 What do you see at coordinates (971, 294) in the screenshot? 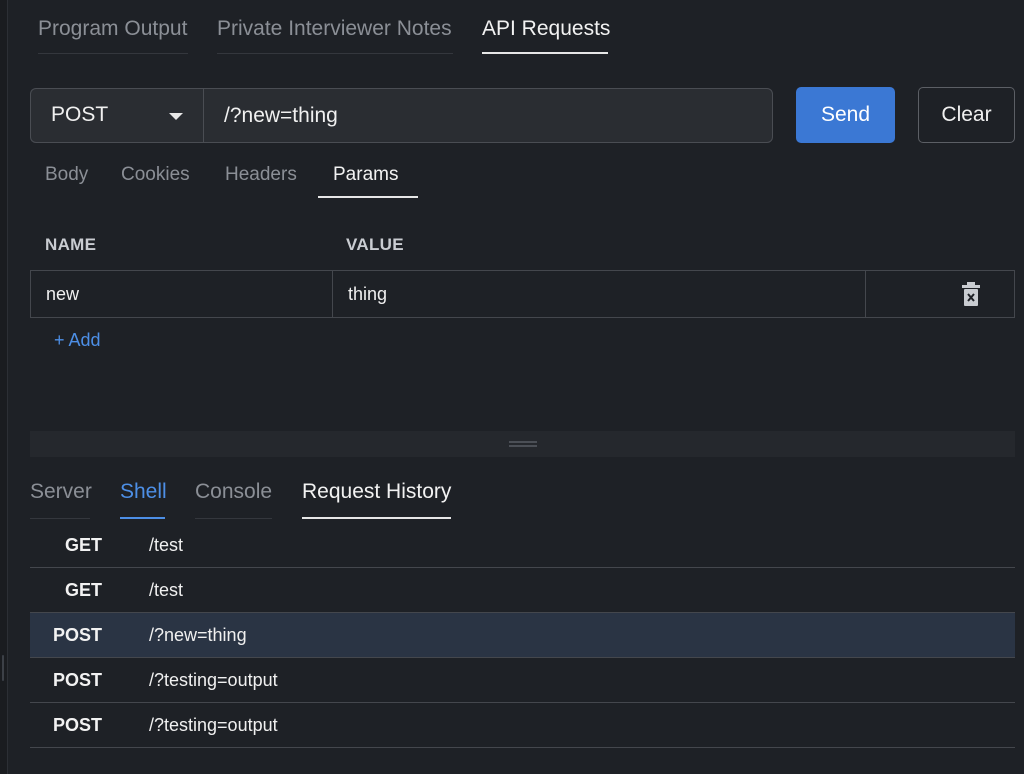
I see `trash-icon` at bounding box center [971, 294].